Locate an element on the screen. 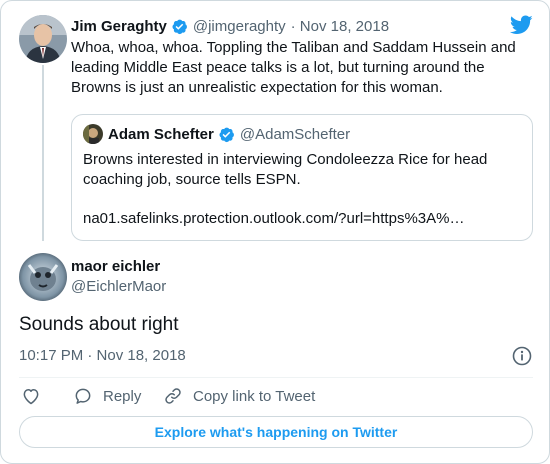 The height and width of the screenshot is (464, 550). tweet-timestamp: 10:17 PM · Nov 18, 2018 is located at coordinates (102, 355).